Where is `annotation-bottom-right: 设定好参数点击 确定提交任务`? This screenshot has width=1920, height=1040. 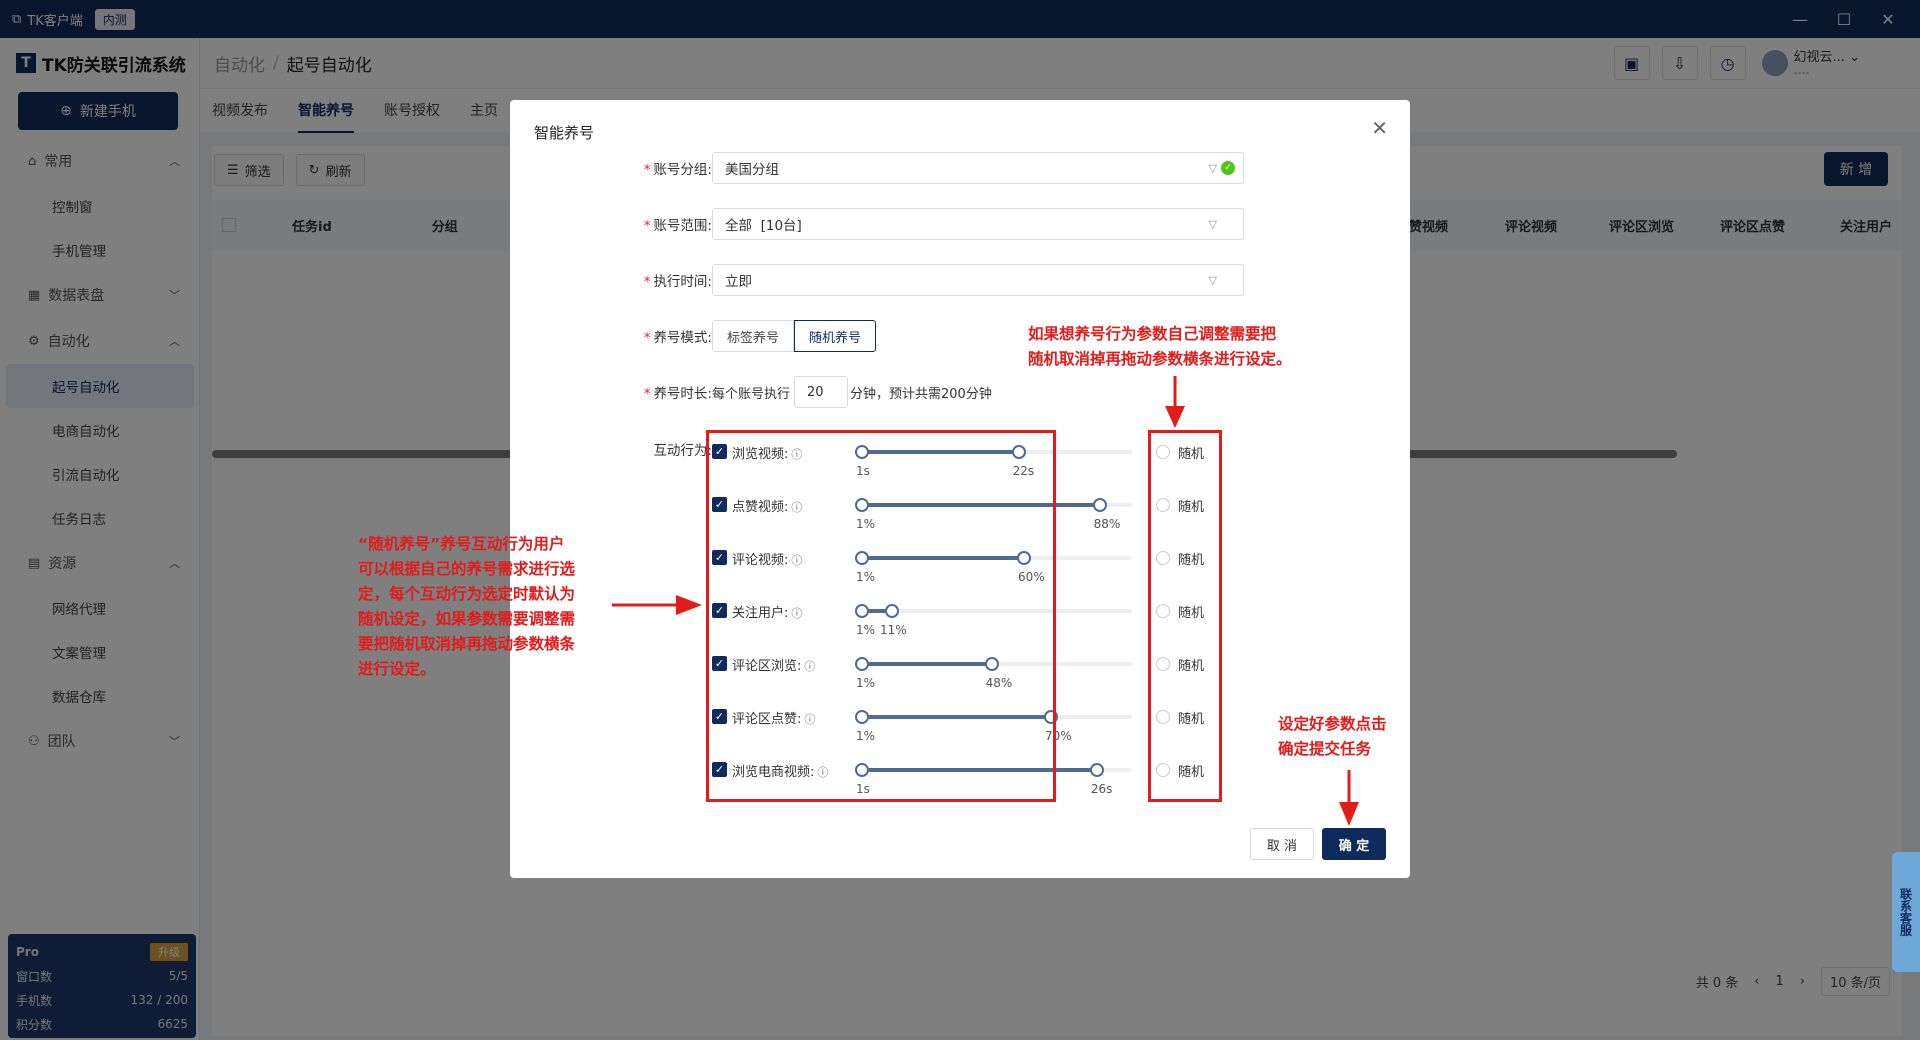 annotation-bottom-right: 设定好参数点击 确定提交任务 is located at coordinates (1332, 736).